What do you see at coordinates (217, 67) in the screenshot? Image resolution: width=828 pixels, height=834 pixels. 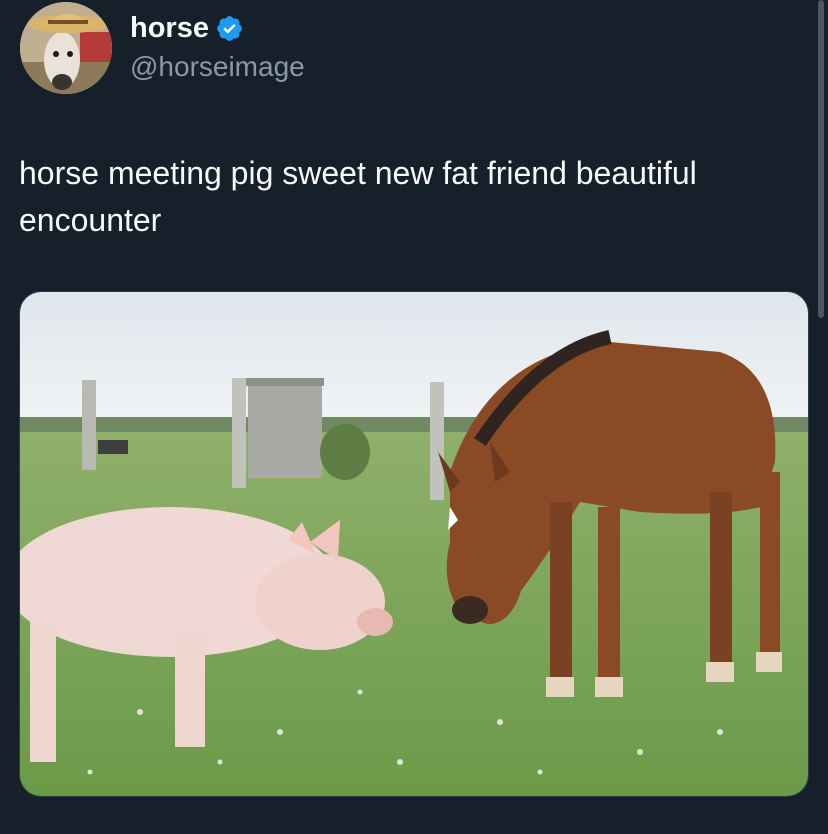 I see `author-handle: @horseimage` at bounding box center [217, 67].